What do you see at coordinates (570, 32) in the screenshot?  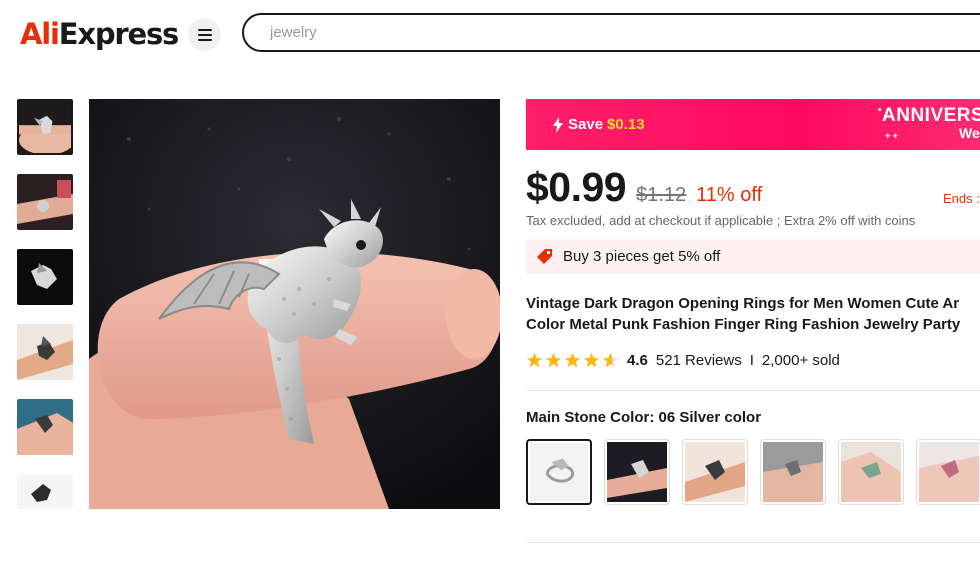 I see `search-input` at bounding box center [570, 32].